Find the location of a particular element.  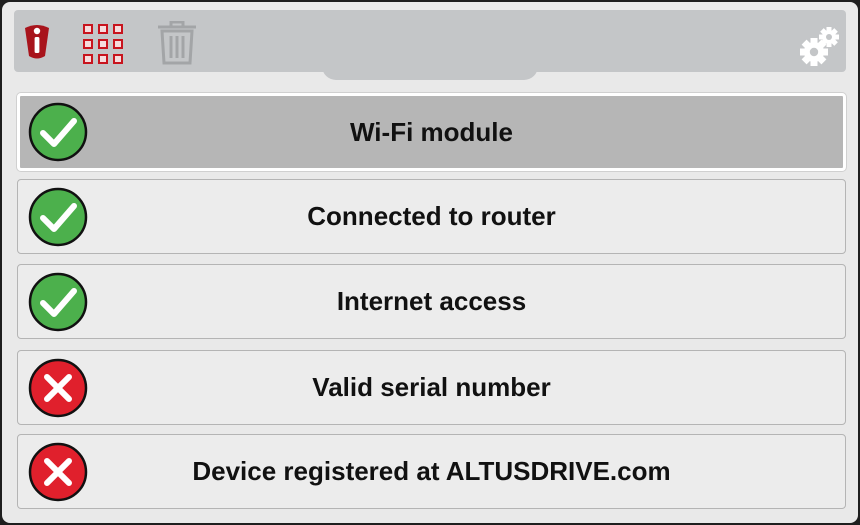

toolbar-tab-notch is located at coordinates (430, 71).